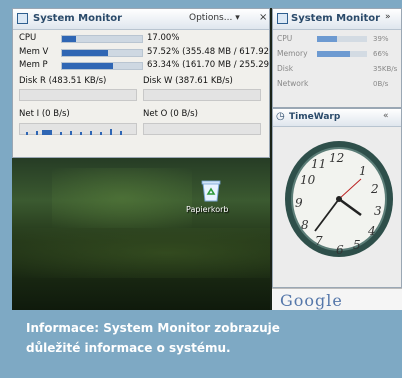  What do you see at coordinates (292, 53) in the screenshot?
I see `side-memory-label: Memory` at bounding box center [292, 53].